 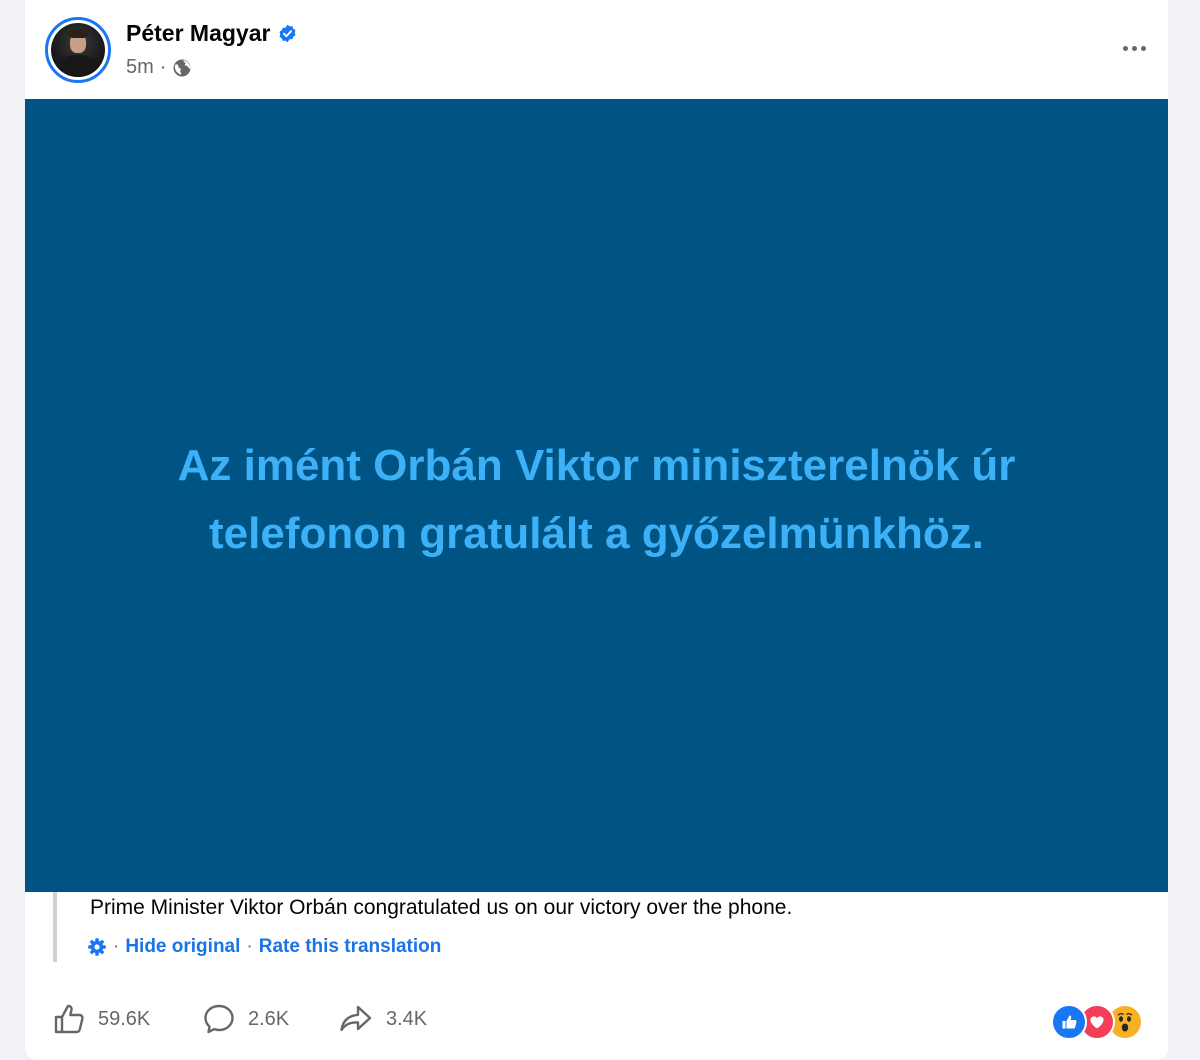 I want to click on share-count: 3.4K, so click(x=407, y=1018).